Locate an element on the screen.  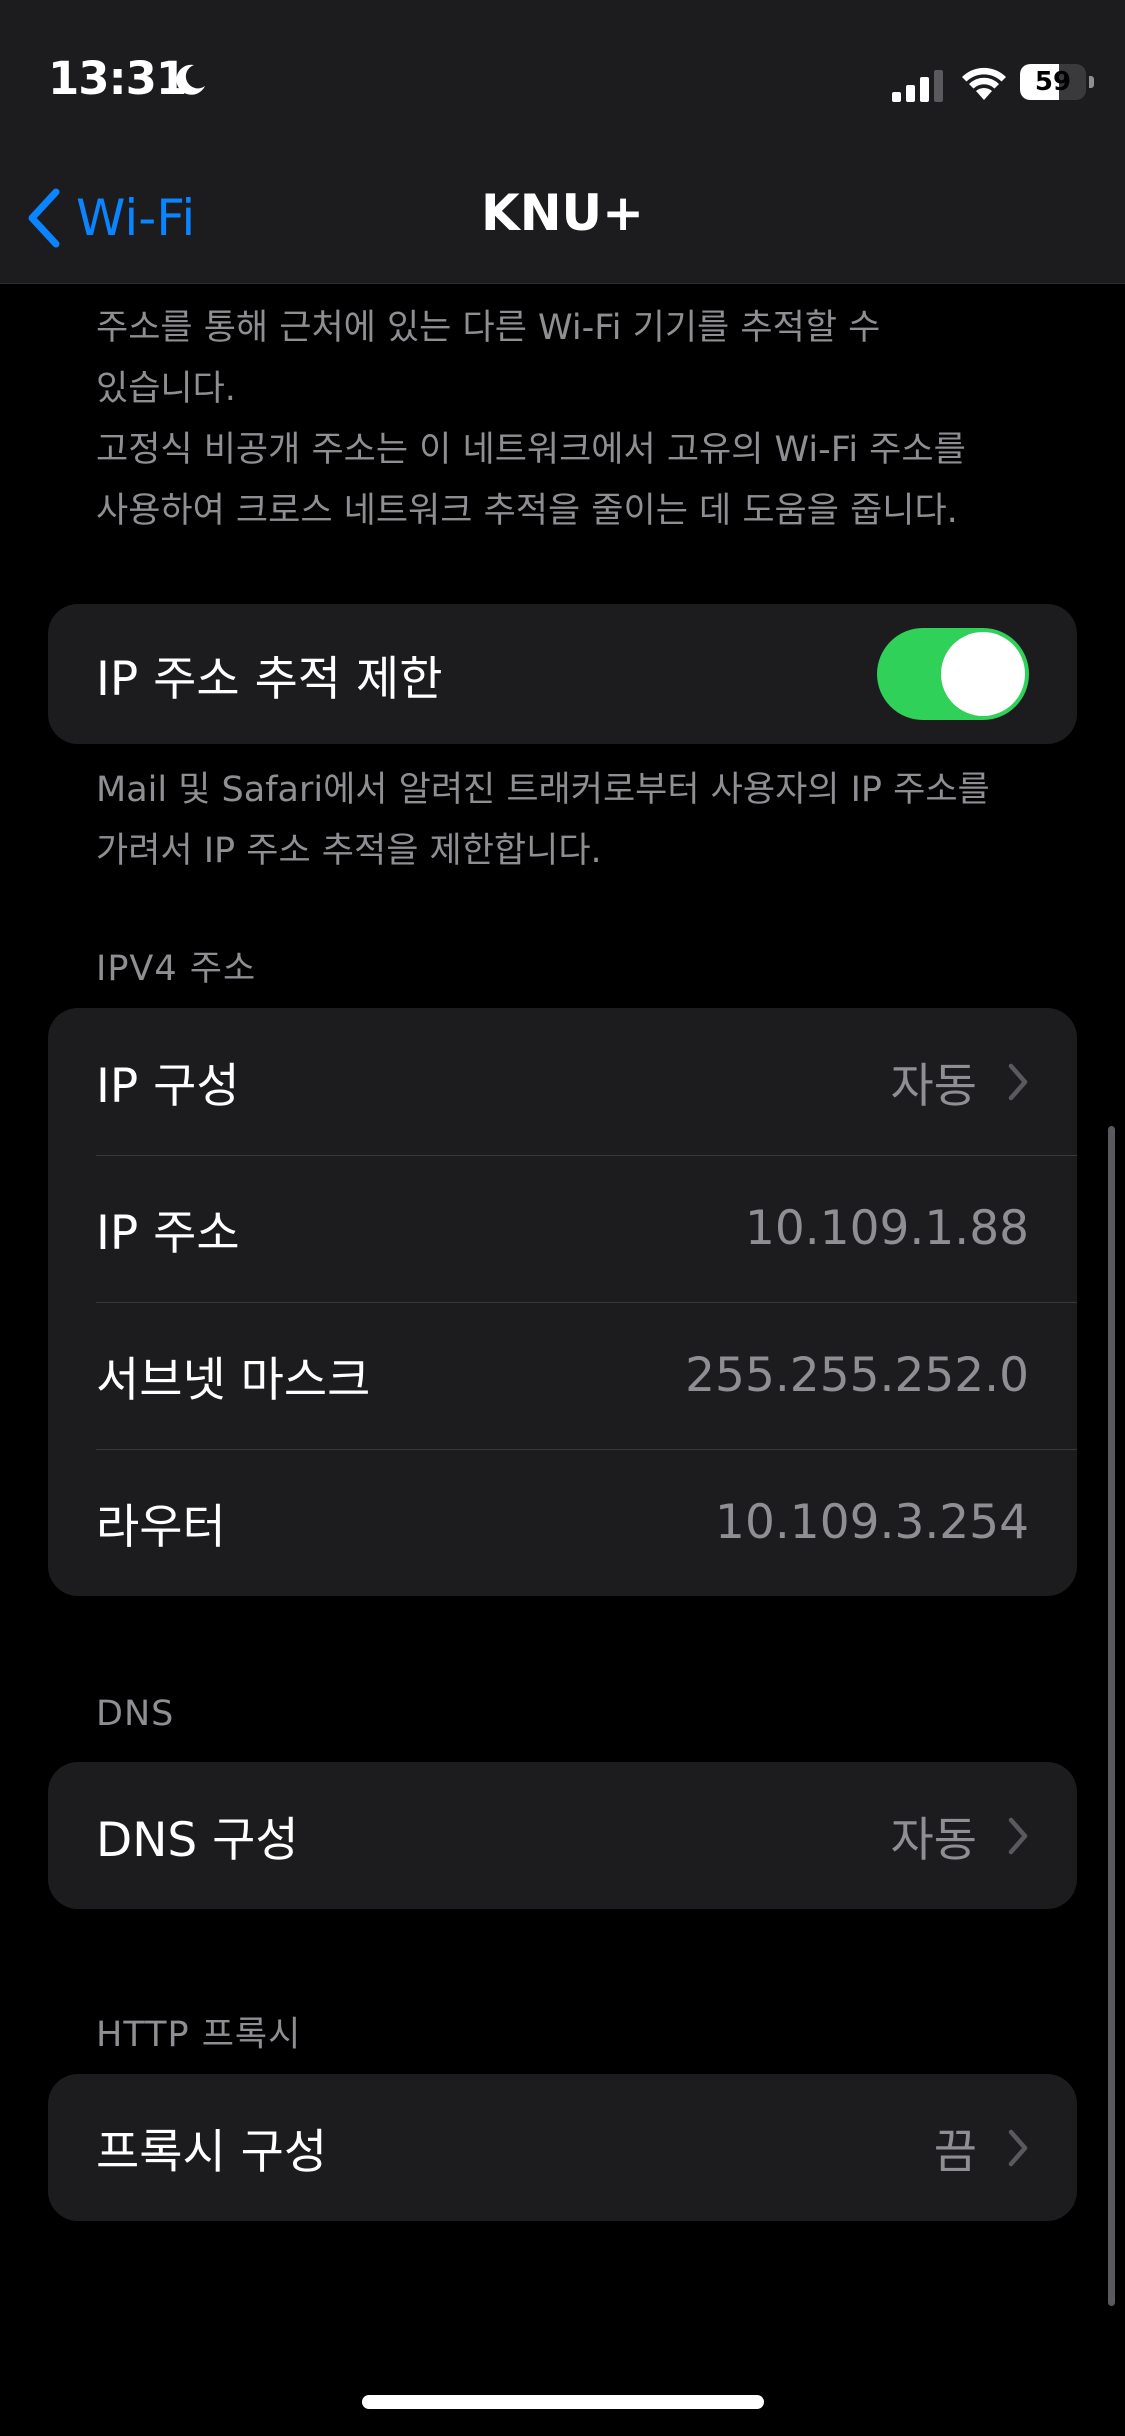
wifi-icon is located at coordinates (984, 83).